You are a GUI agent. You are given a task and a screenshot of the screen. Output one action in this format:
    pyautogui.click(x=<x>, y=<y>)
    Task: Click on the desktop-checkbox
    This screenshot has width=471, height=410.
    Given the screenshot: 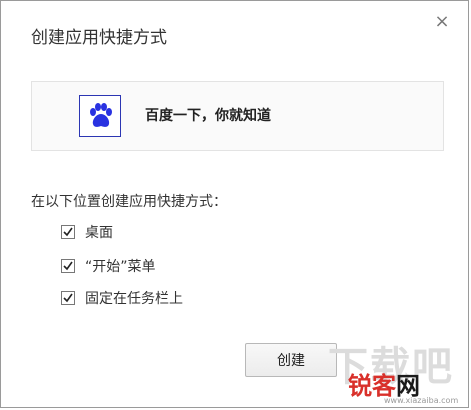 What is the action you would take?
    pyautogui.click(x=68, y=232)
    